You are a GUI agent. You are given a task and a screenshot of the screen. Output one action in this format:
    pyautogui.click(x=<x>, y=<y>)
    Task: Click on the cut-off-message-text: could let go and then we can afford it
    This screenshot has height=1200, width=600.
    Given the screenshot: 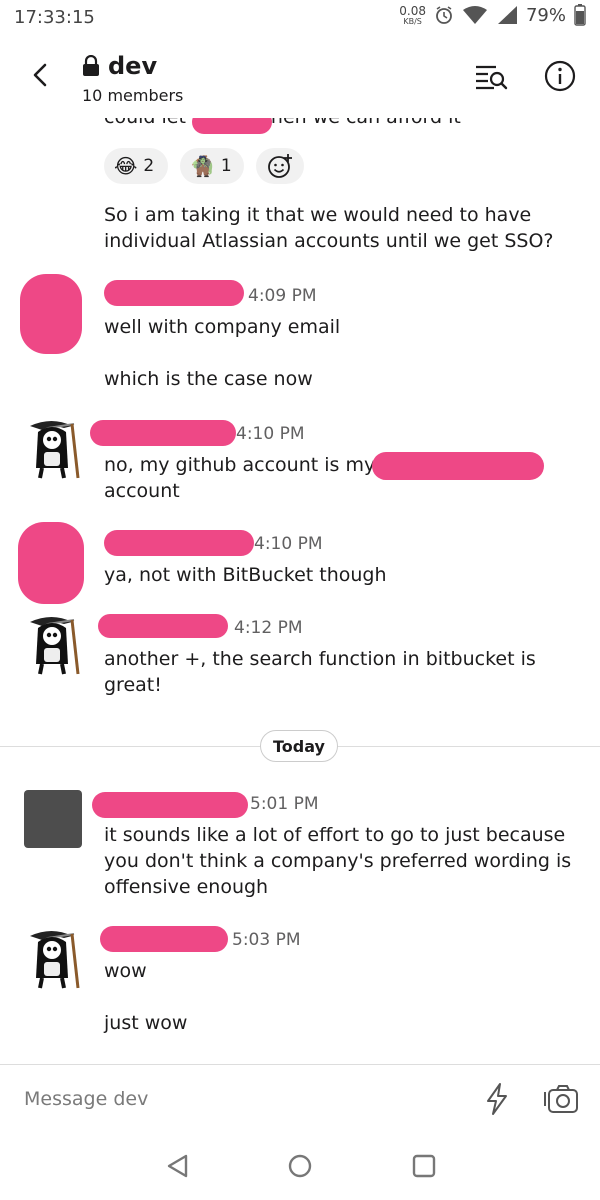 What is the action you would take?
    pyautogui.click(x=282, y=123)
    